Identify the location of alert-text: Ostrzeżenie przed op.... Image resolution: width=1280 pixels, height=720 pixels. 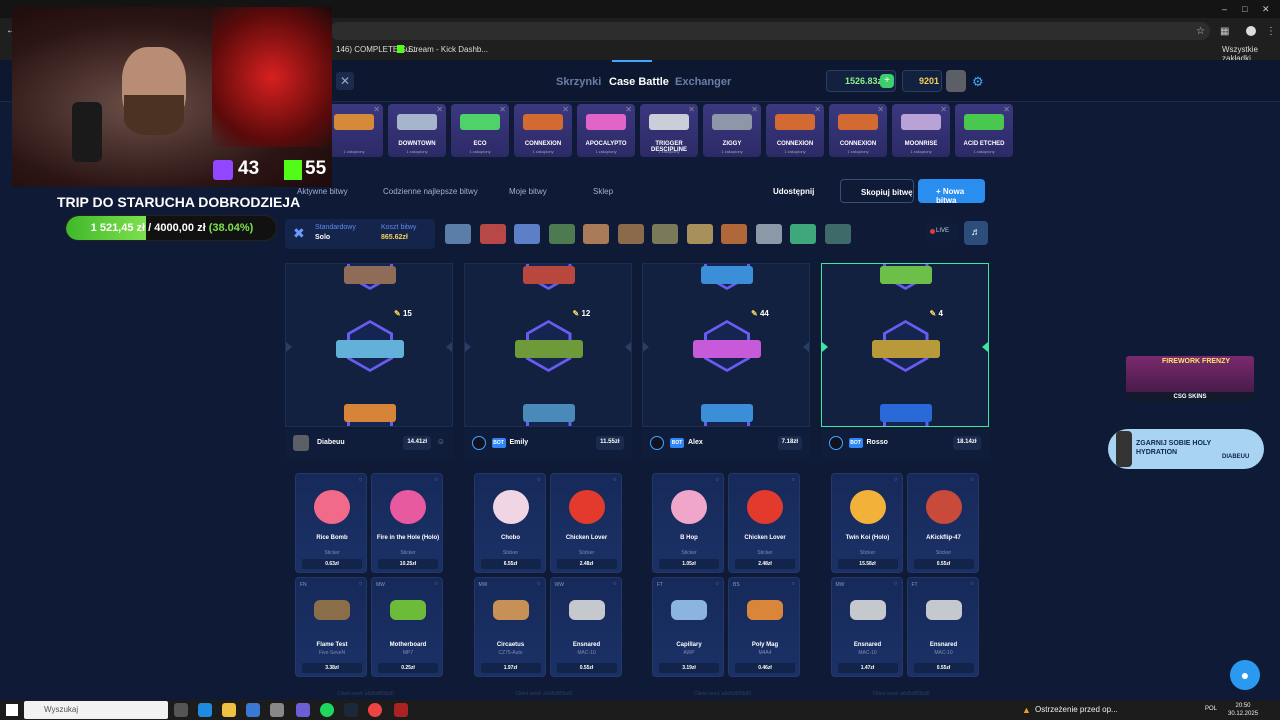
(1076, 709).